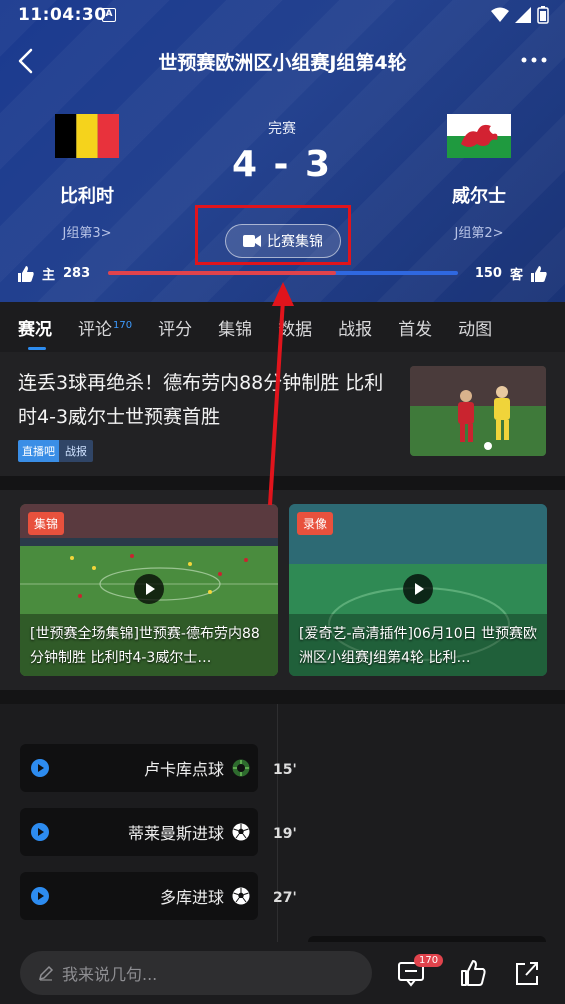 Image resolution: width=565 pixels, height=1004 pixels. I want to click on home-support-fill, so click(222, 273).